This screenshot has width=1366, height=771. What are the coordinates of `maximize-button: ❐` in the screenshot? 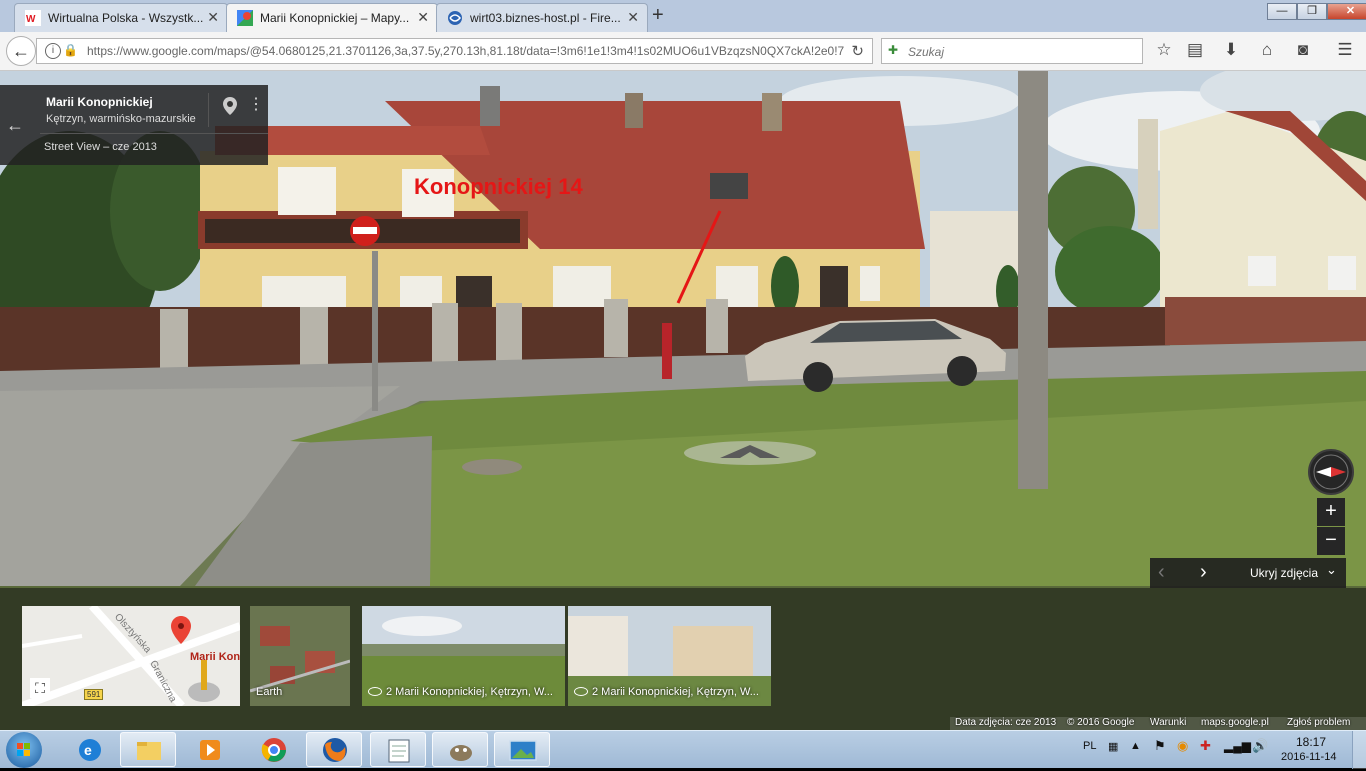 It's located at (1312, 11).